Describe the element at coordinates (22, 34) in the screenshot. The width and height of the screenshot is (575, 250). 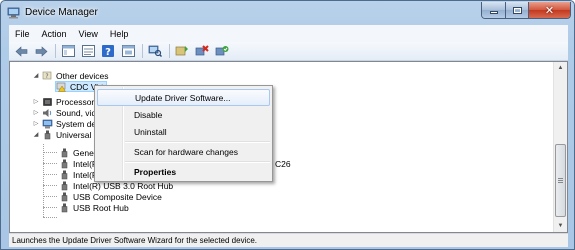
I see `menu-file: File` at that location.